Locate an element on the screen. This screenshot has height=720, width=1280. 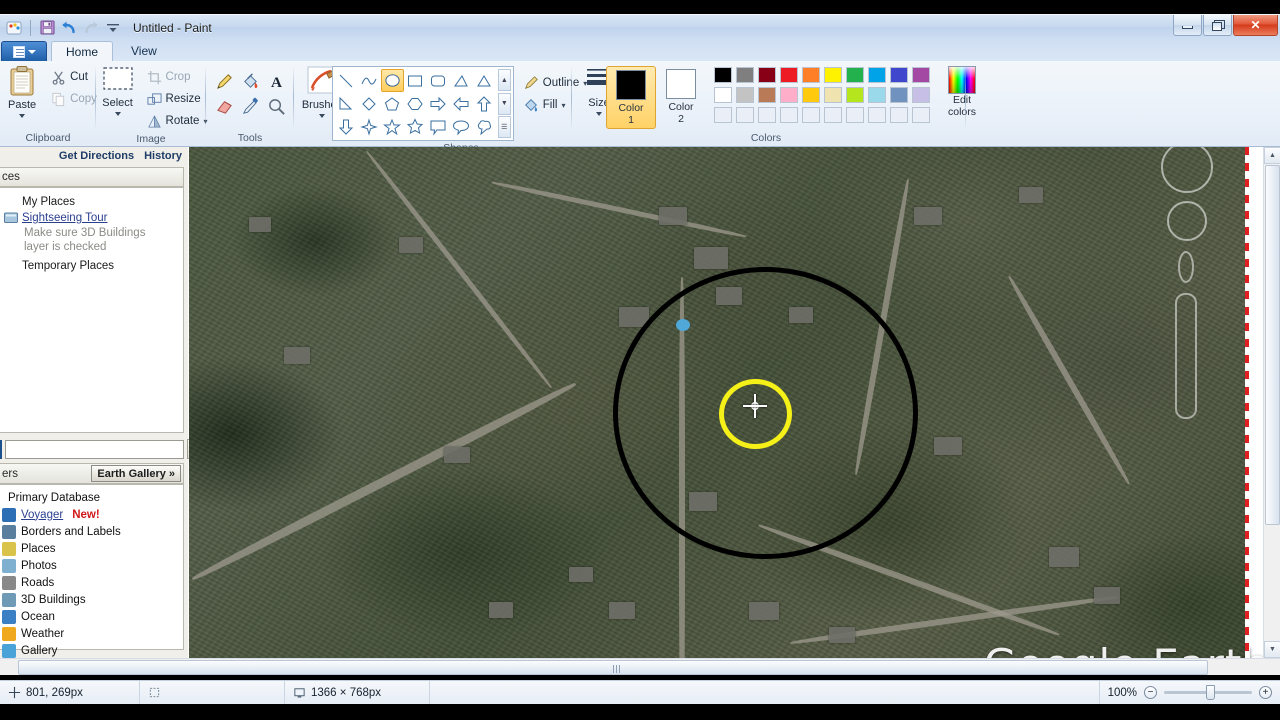
move-joystick-icon is located at coordinates (1187, 221).